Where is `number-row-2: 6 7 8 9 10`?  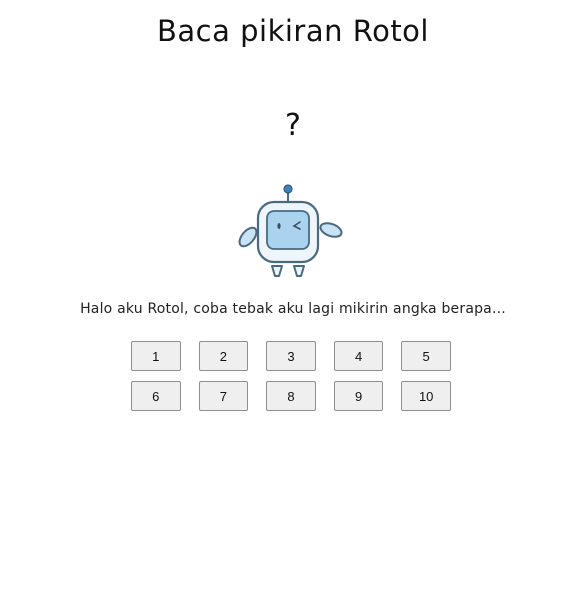
number-row-2: 6 7 8 9 10 is located at coordinates (291, 396).